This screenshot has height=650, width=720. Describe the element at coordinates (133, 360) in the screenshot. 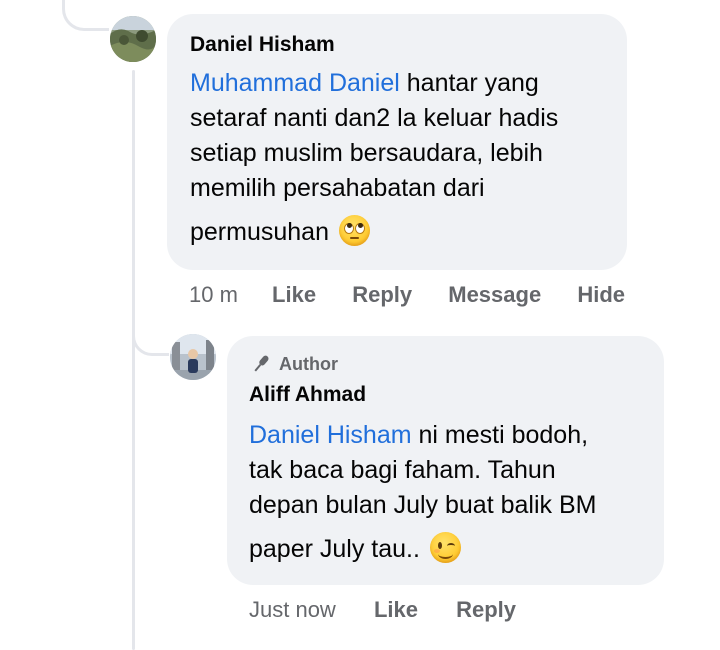

I see `thread-line` at that location.